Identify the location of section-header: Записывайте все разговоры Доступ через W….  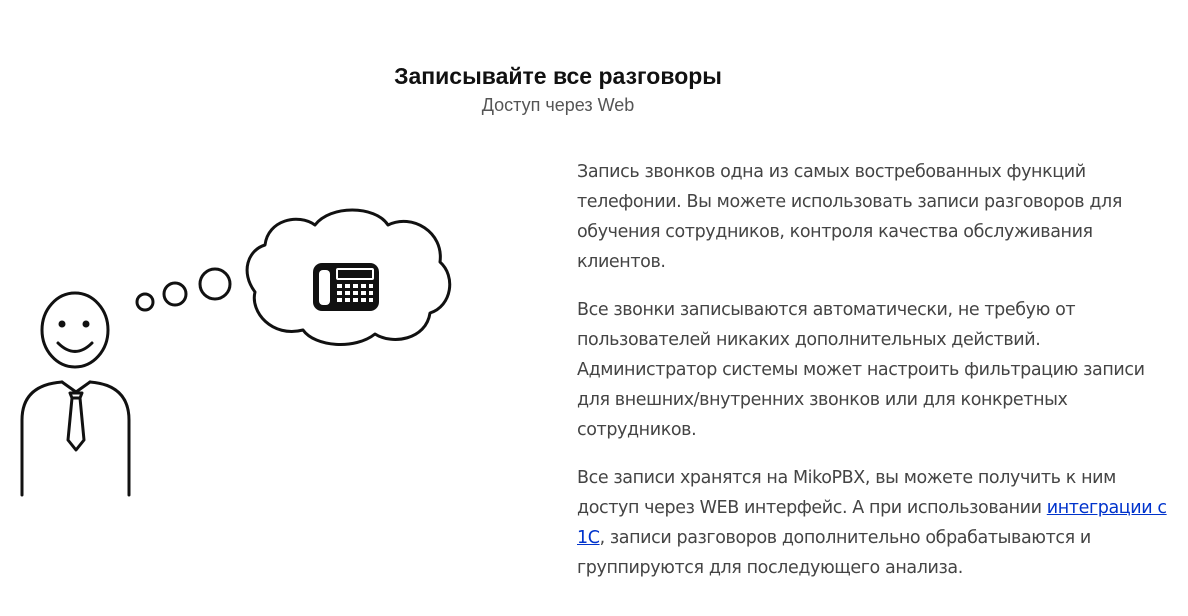
(558, 89).